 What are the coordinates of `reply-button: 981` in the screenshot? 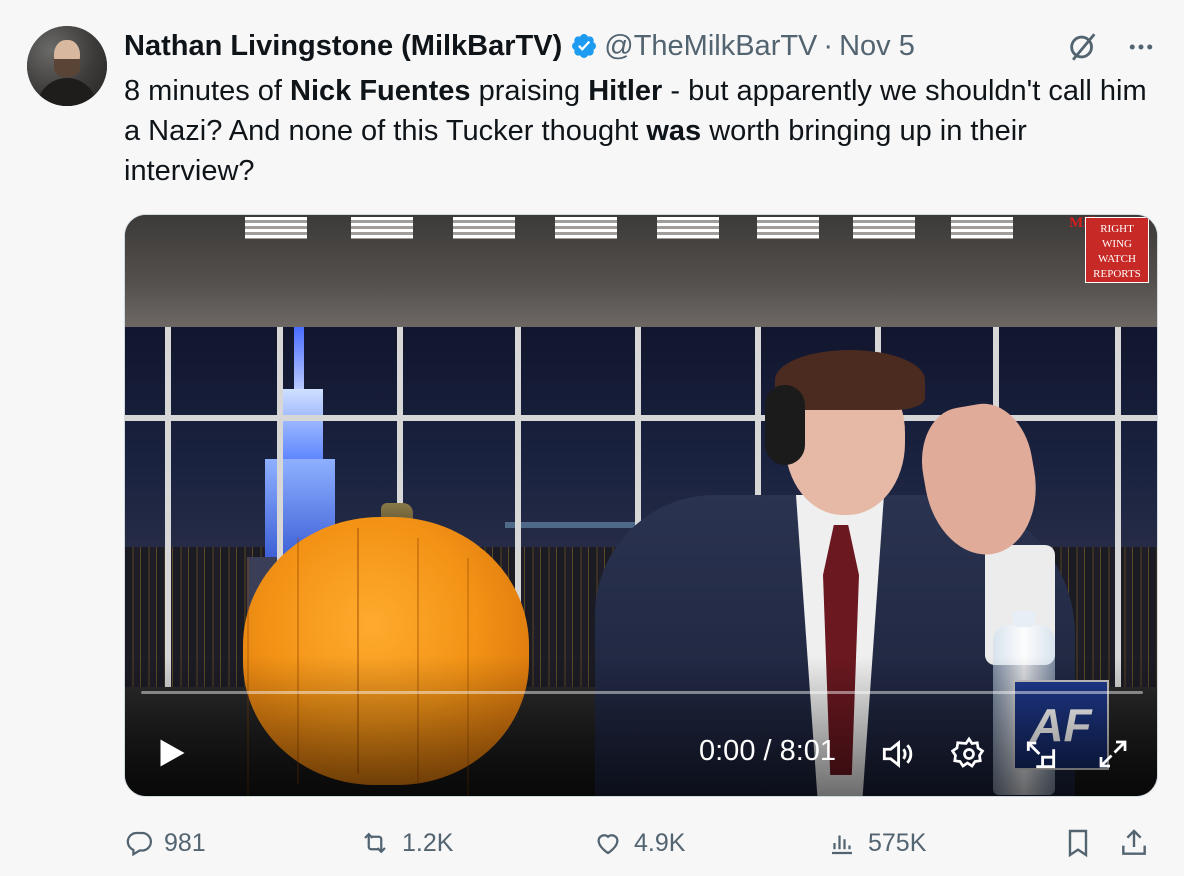 It's located at (165, 843).